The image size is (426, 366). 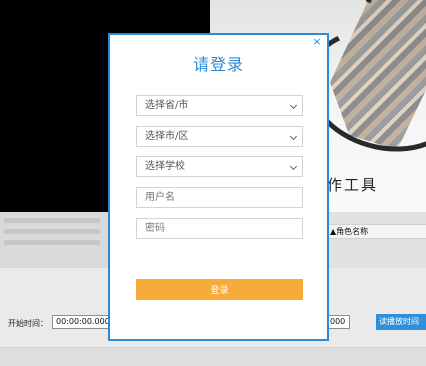 I want to click on school-select-label: 选择学校, so click(x=165, y=166).